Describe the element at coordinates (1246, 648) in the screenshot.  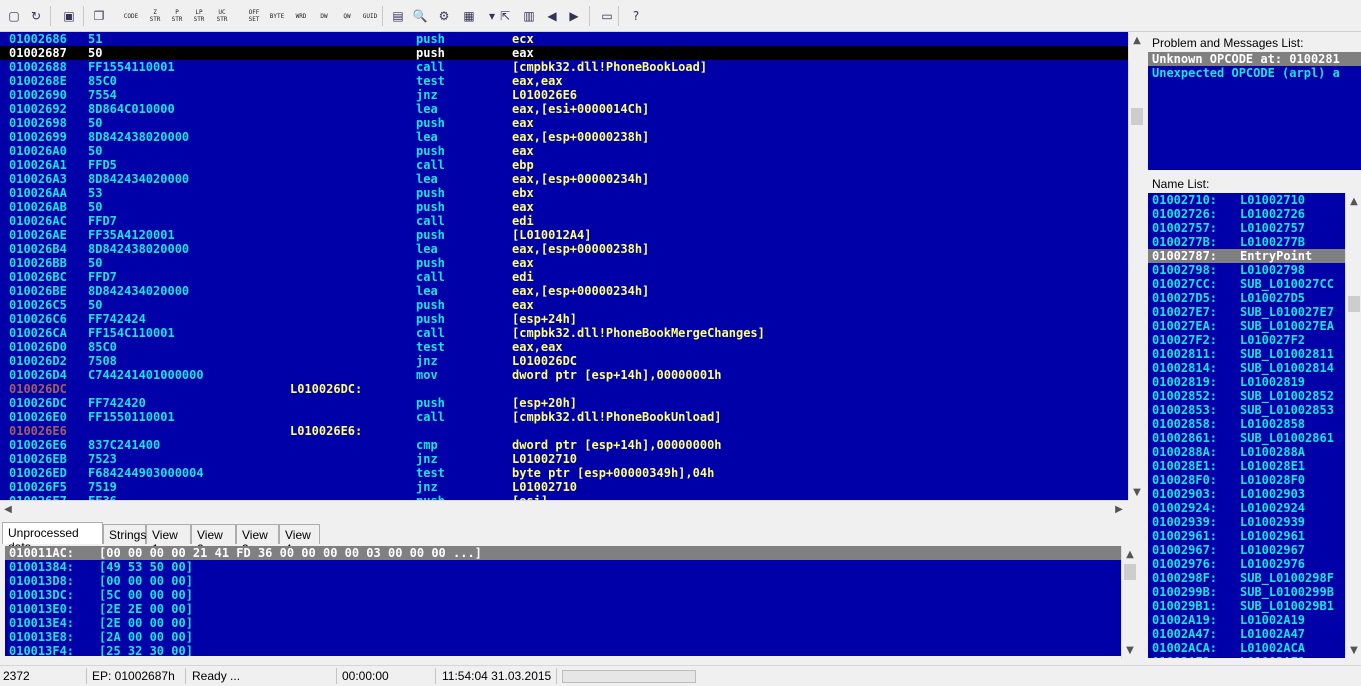
I see `name-list-item: 01002ACA: L01002ACA` at that location.